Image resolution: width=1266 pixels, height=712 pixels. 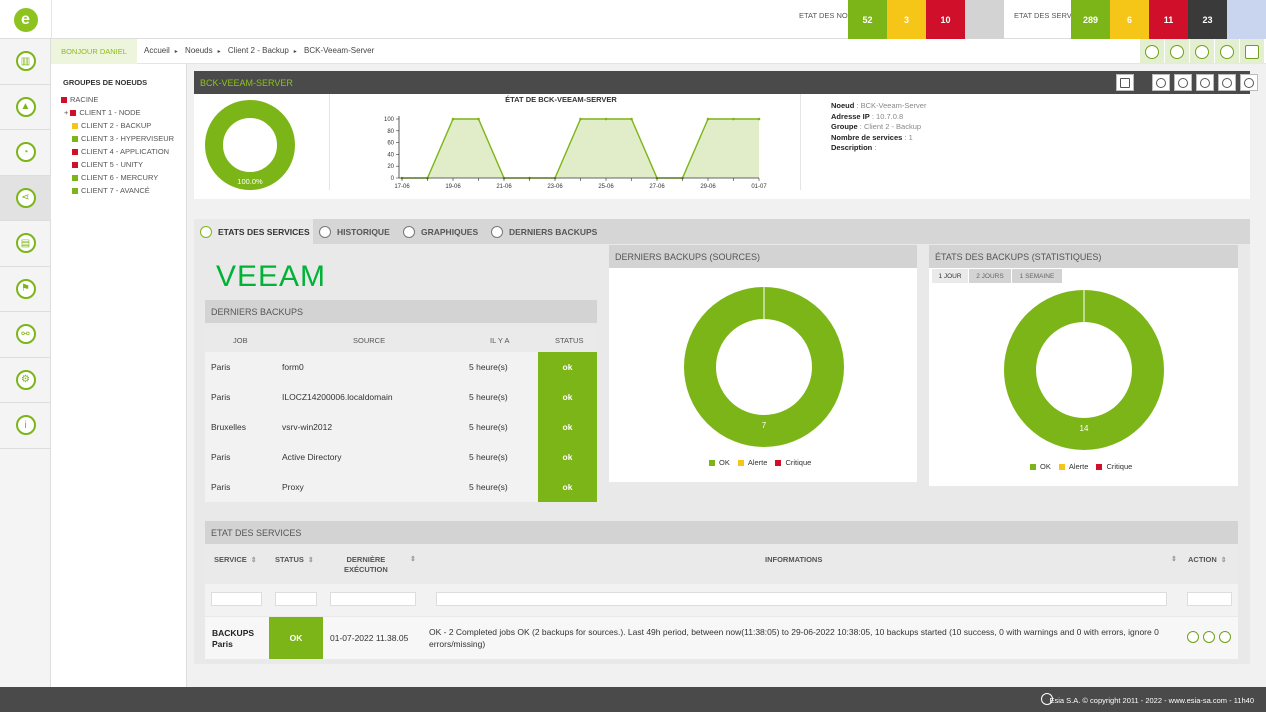 I want to click on breadcrumb-home: Accueil, so click(x=157, y=50).